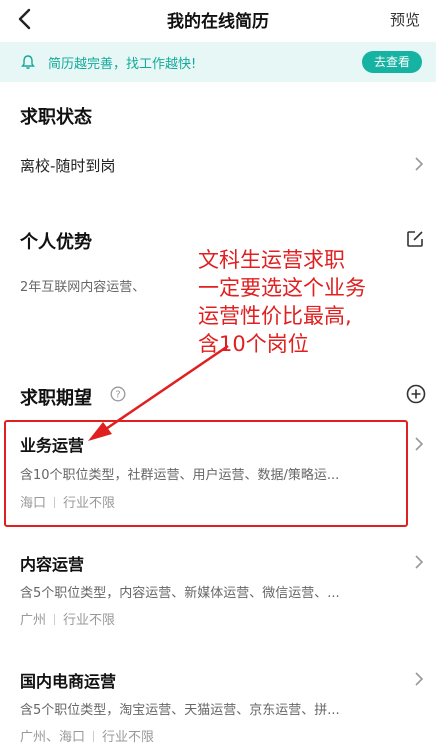 This screenshot has width=436, height=756. I want to click on job-location: 广州, so click(33, 620).